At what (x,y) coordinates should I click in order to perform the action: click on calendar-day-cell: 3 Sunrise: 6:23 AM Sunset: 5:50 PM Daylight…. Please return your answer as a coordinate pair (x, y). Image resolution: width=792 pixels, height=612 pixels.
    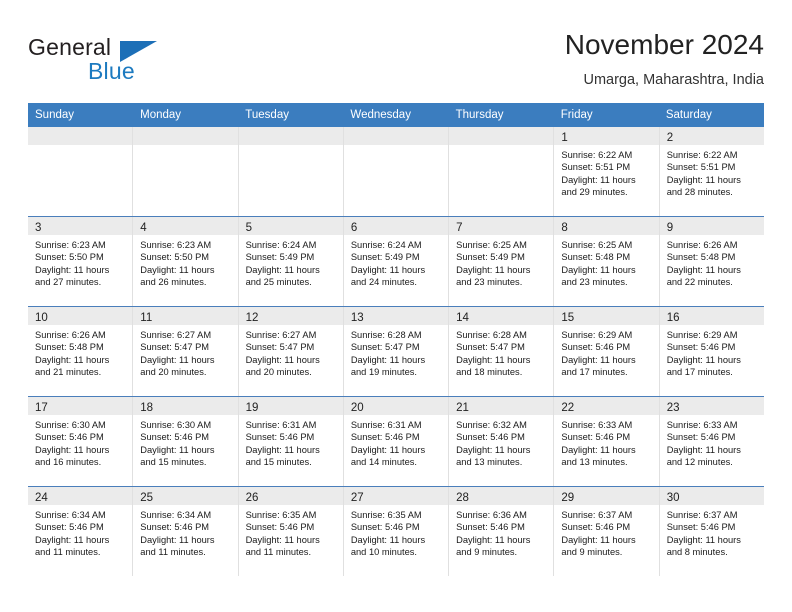
    Looking at the image, I should click on (81, 261).